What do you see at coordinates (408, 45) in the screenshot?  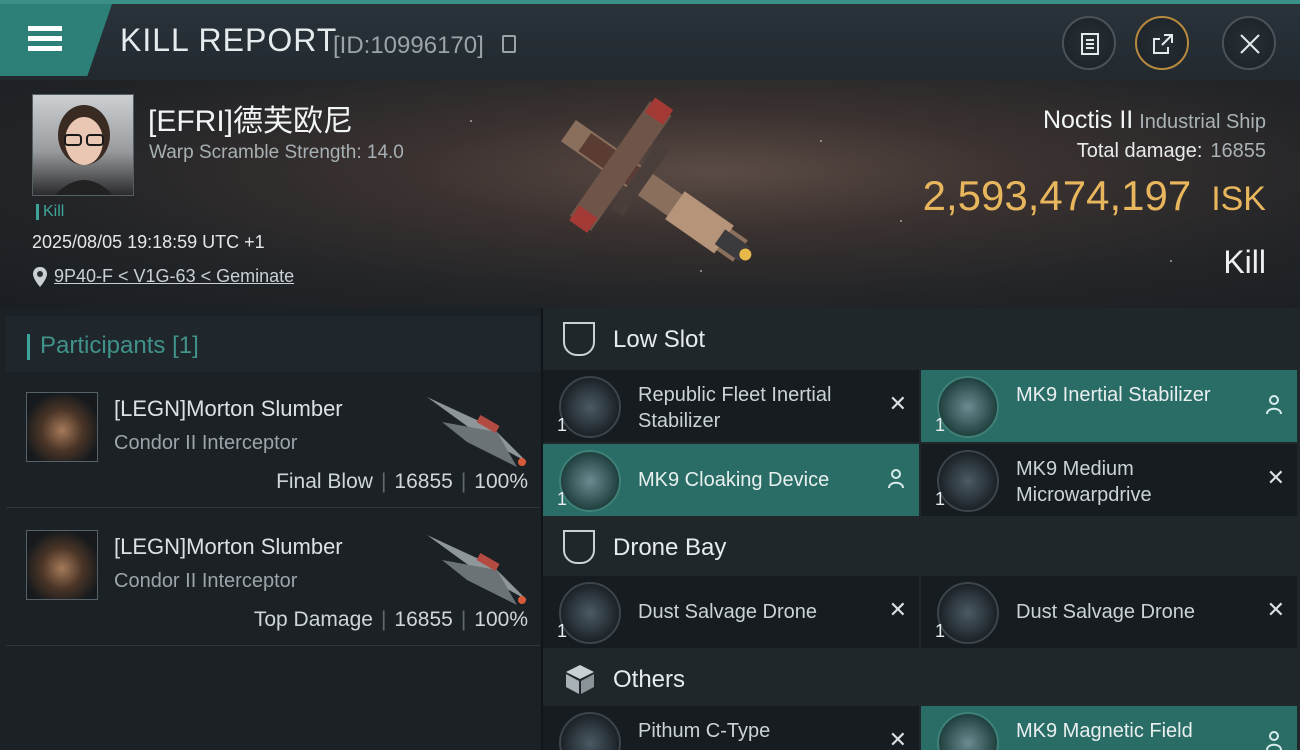 I see `report-id: [ID:10996170]` at bounding box center [408, 45].